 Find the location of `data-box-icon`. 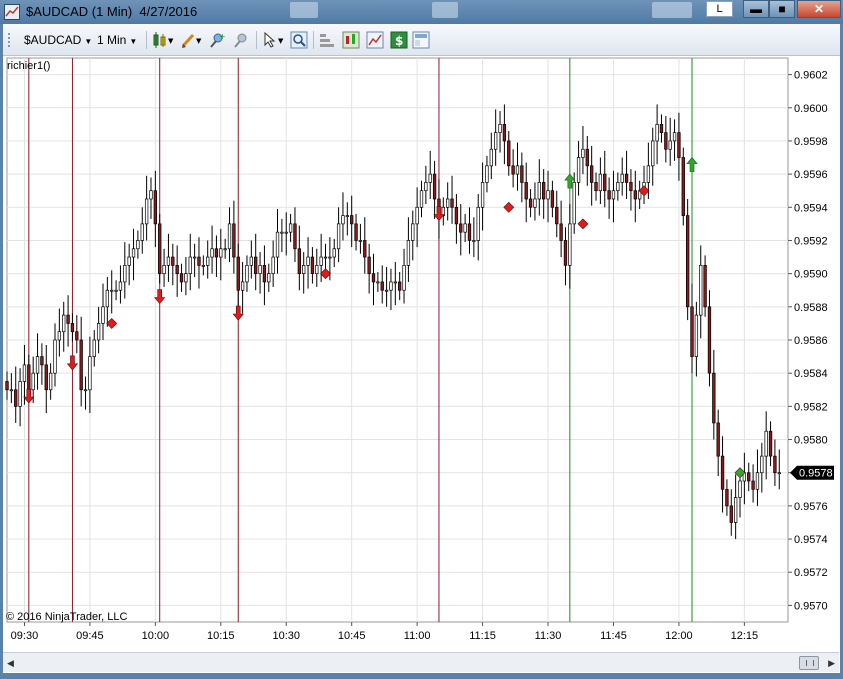

data-box-icon is located at coordinates (327, 40).